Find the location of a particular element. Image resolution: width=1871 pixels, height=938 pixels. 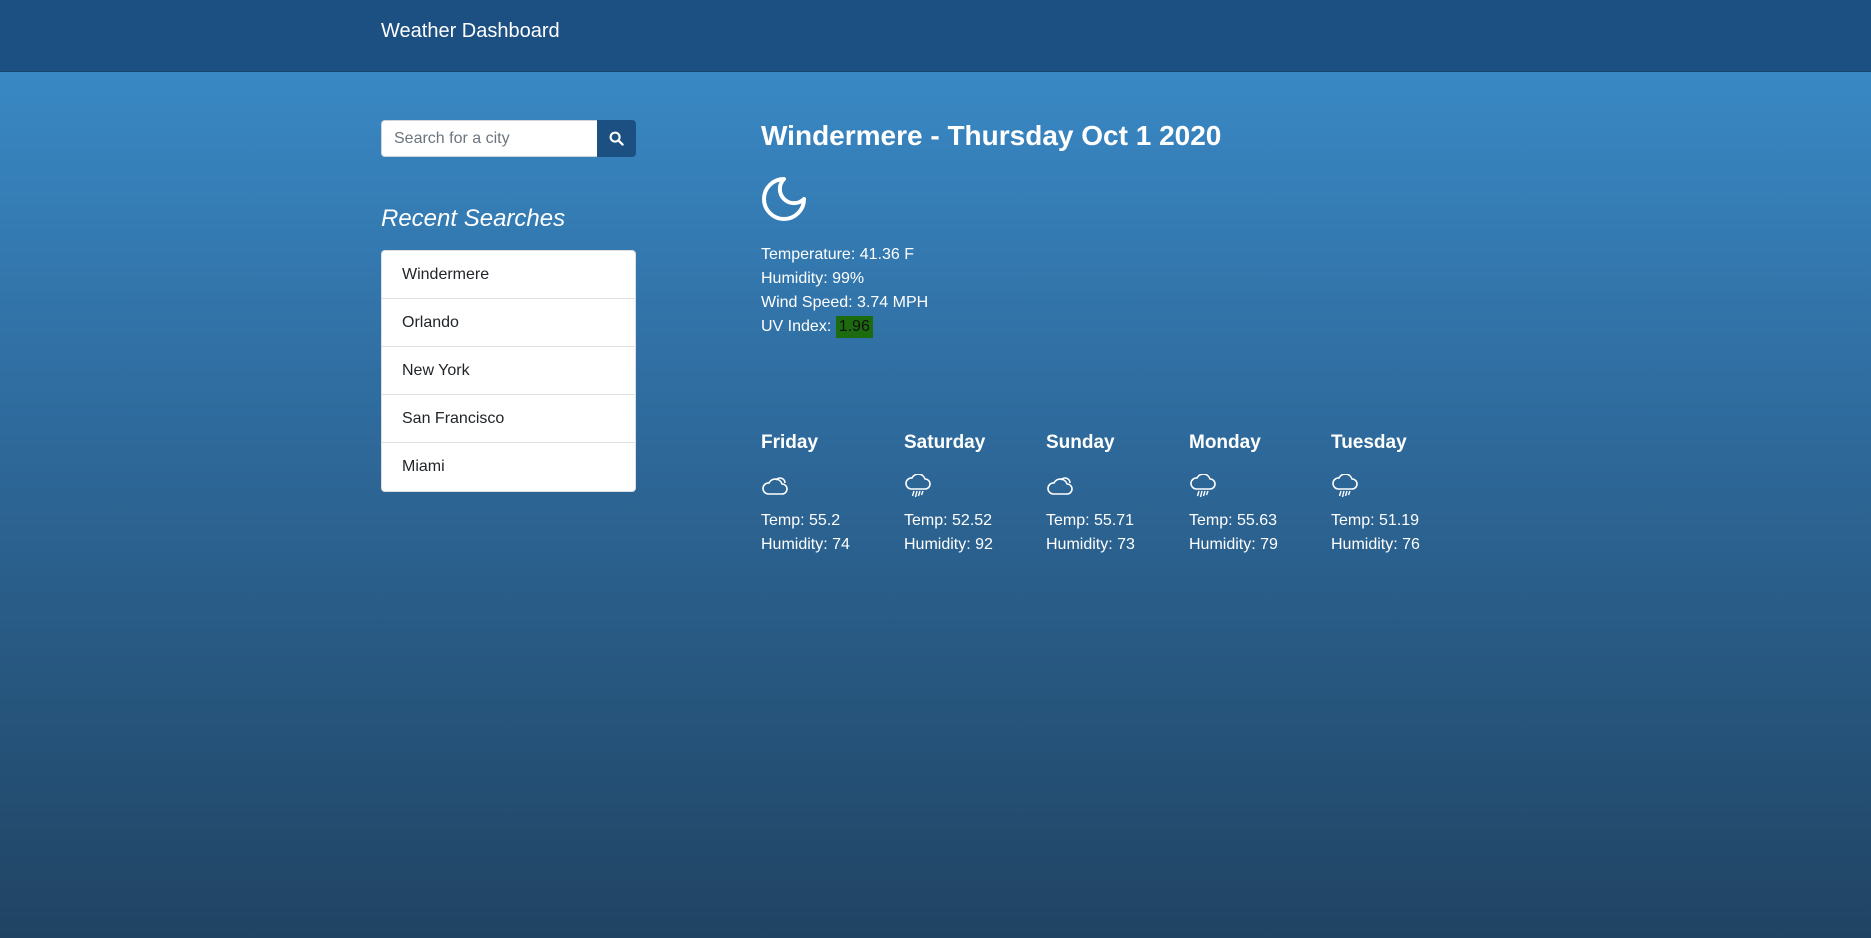

forecast-temp: Temp: 55.63 is located at coordinates (1233, 520).